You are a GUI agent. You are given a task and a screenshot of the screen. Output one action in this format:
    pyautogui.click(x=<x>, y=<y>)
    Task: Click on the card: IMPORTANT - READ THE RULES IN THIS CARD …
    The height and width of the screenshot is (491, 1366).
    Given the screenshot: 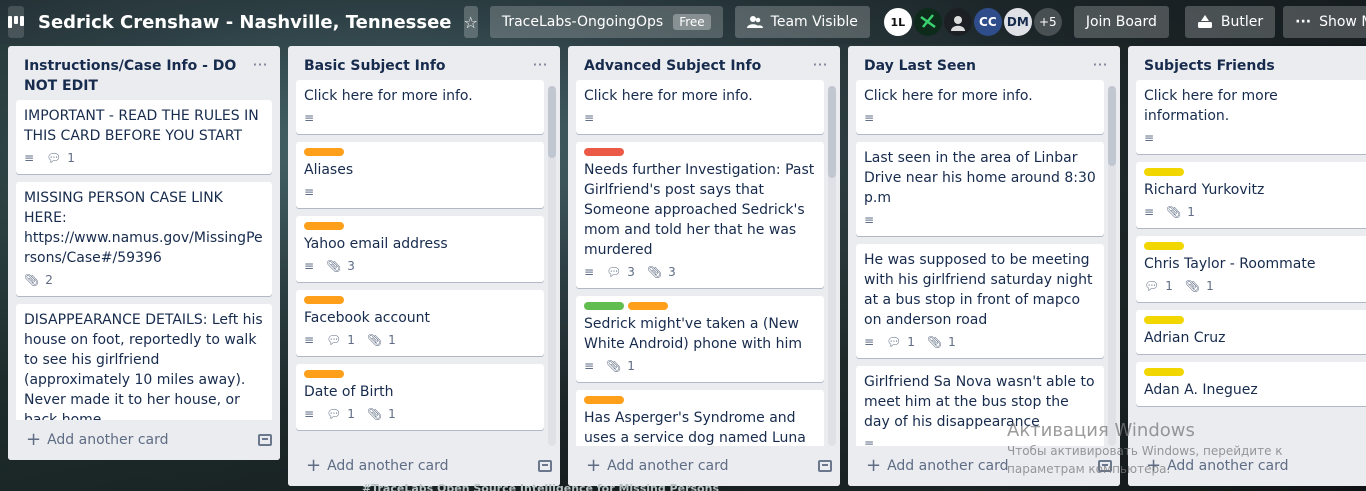 What is the action you would take?
    pyautogui.click(x=144, y=137)
    